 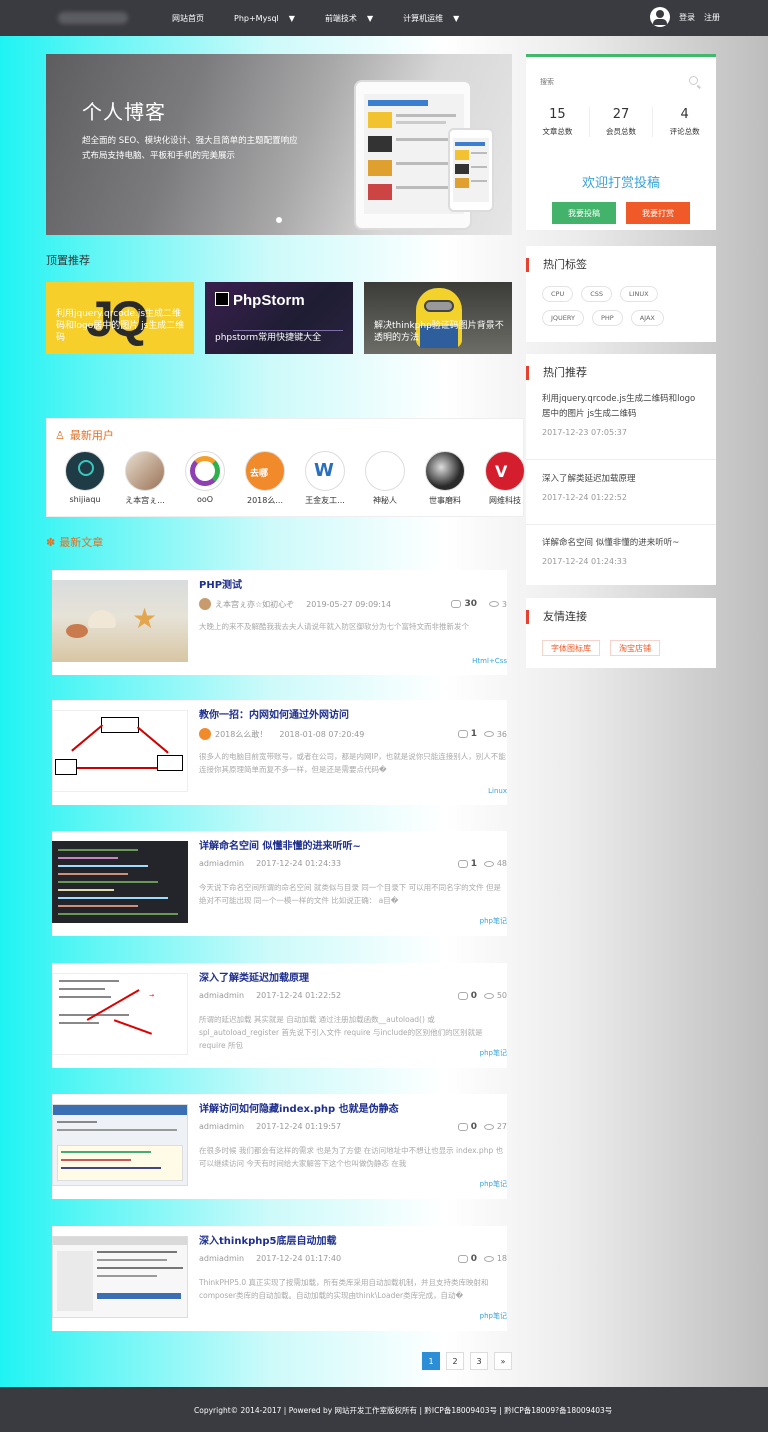 I want to click on user-item: 世事磨料, so click(x=445, y=478).